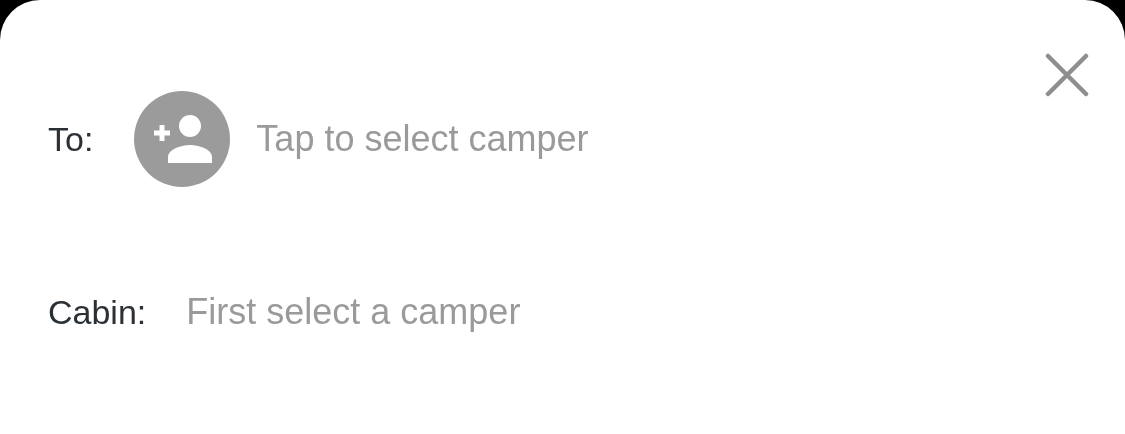 Image resolution: width=1125 pixels, height=434 pixels. What do you see at coordinates (422, 139) in the screenshot?
I see `camper-placeholder: Tap to select camper` at bounding box center [422, 139].